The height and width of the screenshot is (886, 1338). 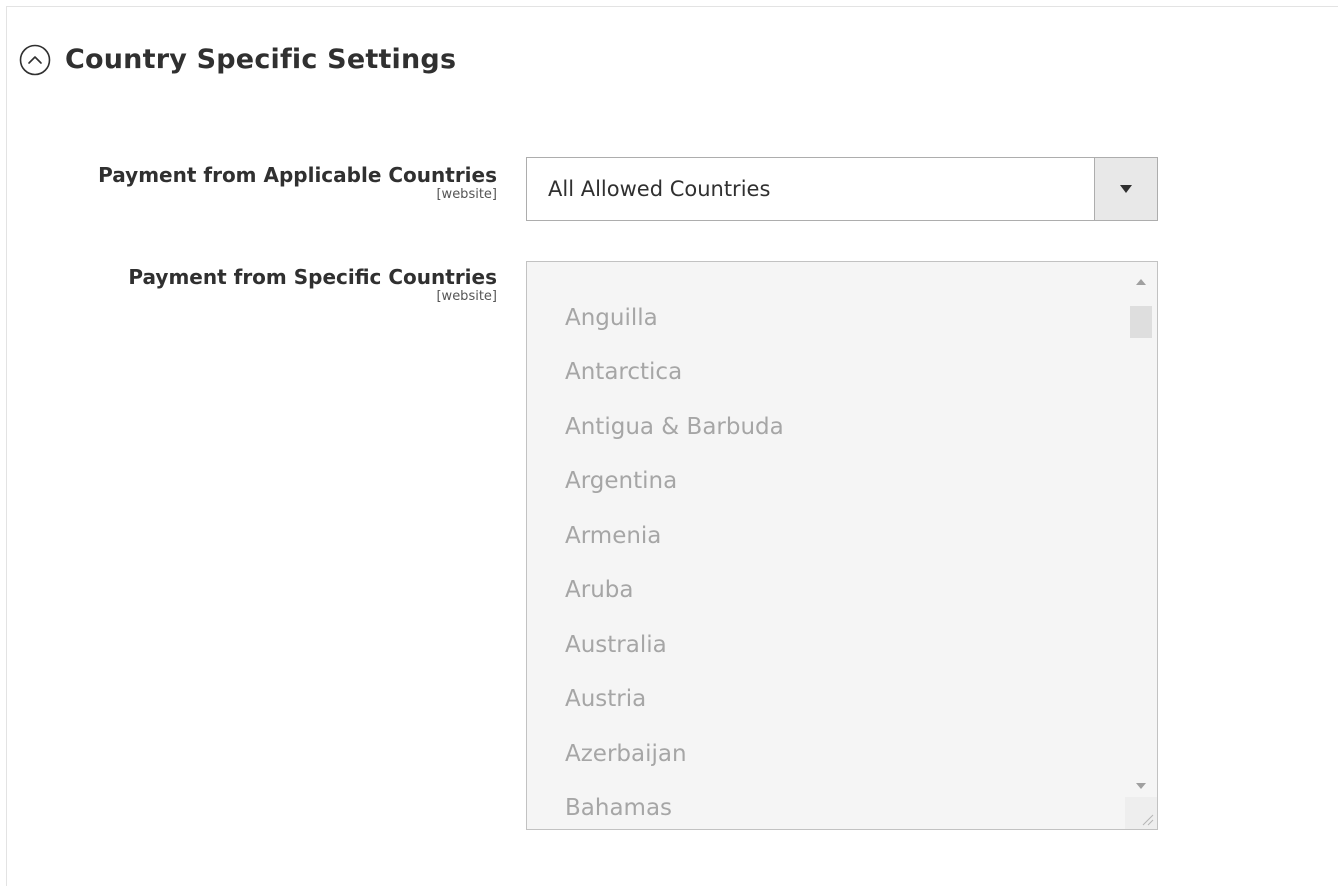 I want to click on section-header: Country Specific Settings, so click(x=237, y=60).